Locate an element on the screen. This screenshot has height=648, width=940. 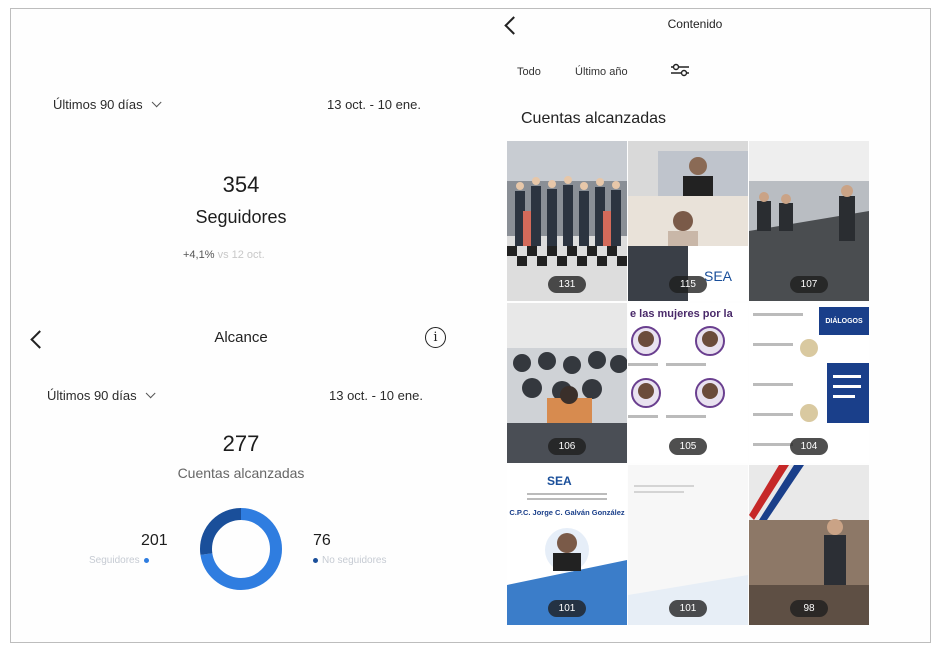
post-reach-count: 131 is located at coordinates (567, 284).